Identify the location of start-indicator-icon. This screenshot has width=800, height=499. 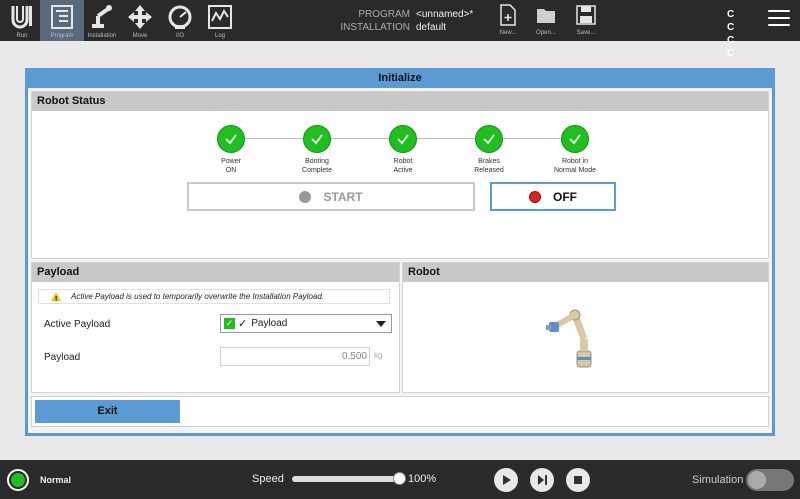
(305, 196).